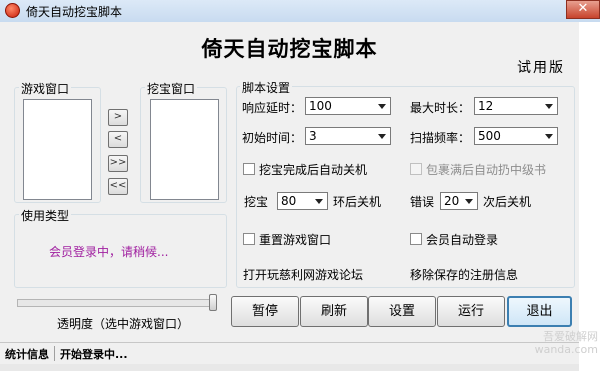 This screenshot has width=600, height=371. I want to click on shutdown-after-dig-checkbox, so click(249, 169).